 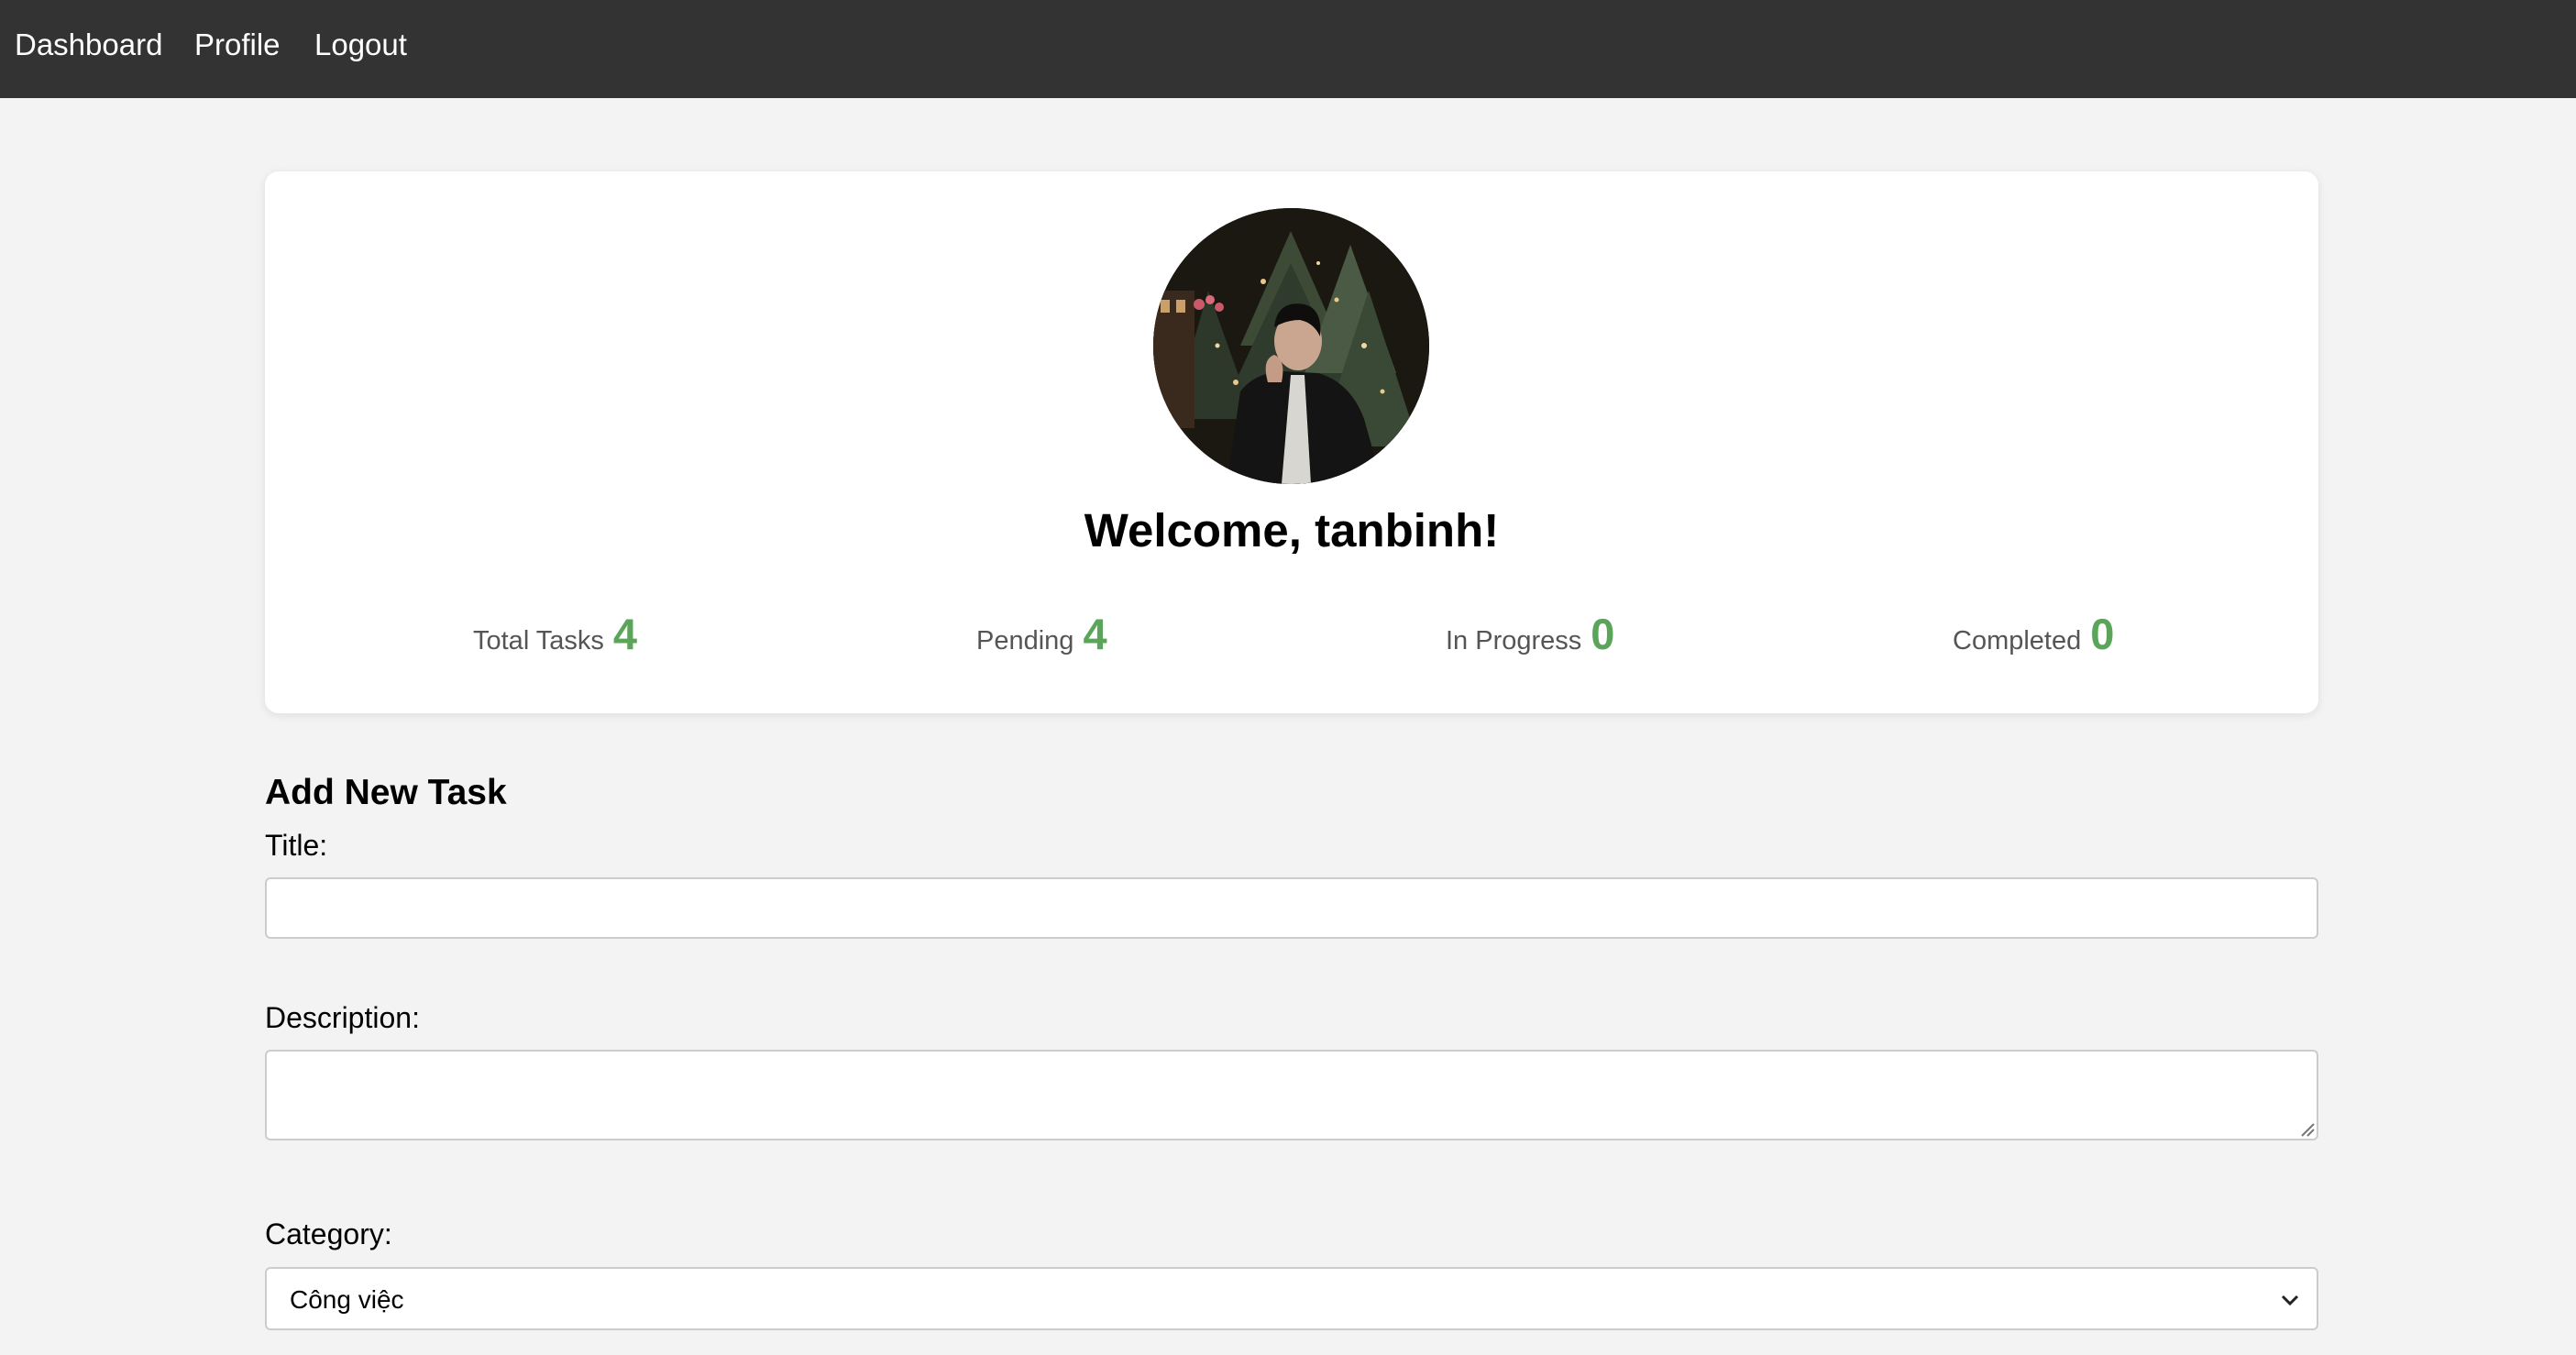 What do you see at coordinates (328, 1233) in the screenshot?
I see `category-label: Category:` at bounding box center [328, 1233].